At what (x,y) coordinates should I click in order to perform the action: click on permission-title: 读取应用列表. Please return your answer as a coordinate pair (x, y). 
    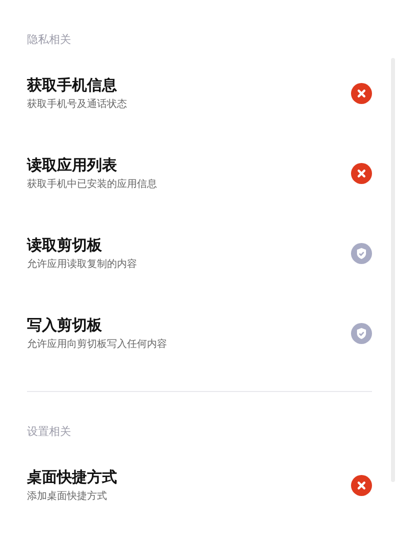
    Looking at the image, I should click on (72, 165).